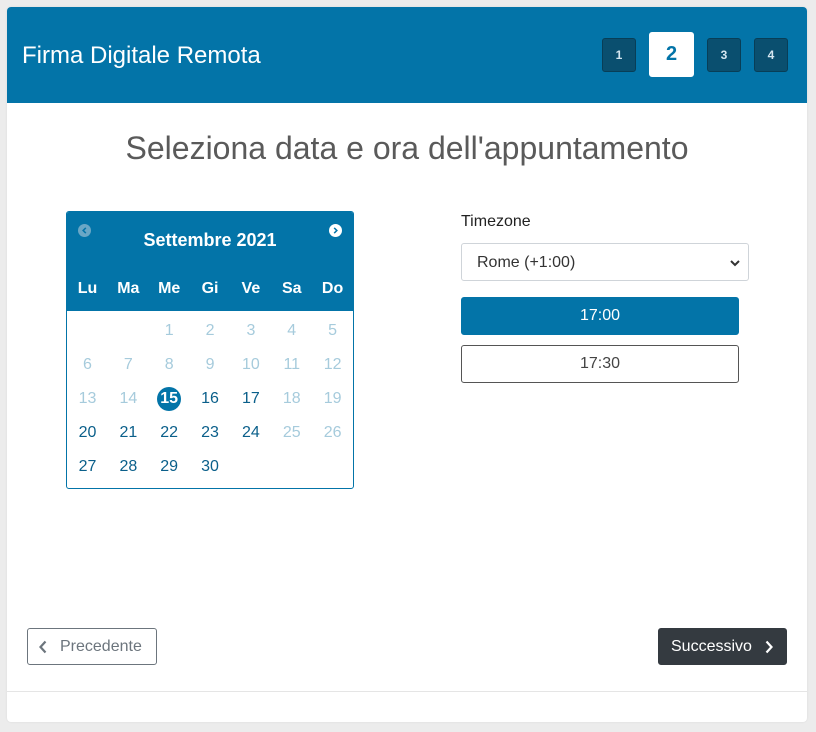 The image size is (816, 732). I want to click on calendar-day-number: 19, so click(332, 398).